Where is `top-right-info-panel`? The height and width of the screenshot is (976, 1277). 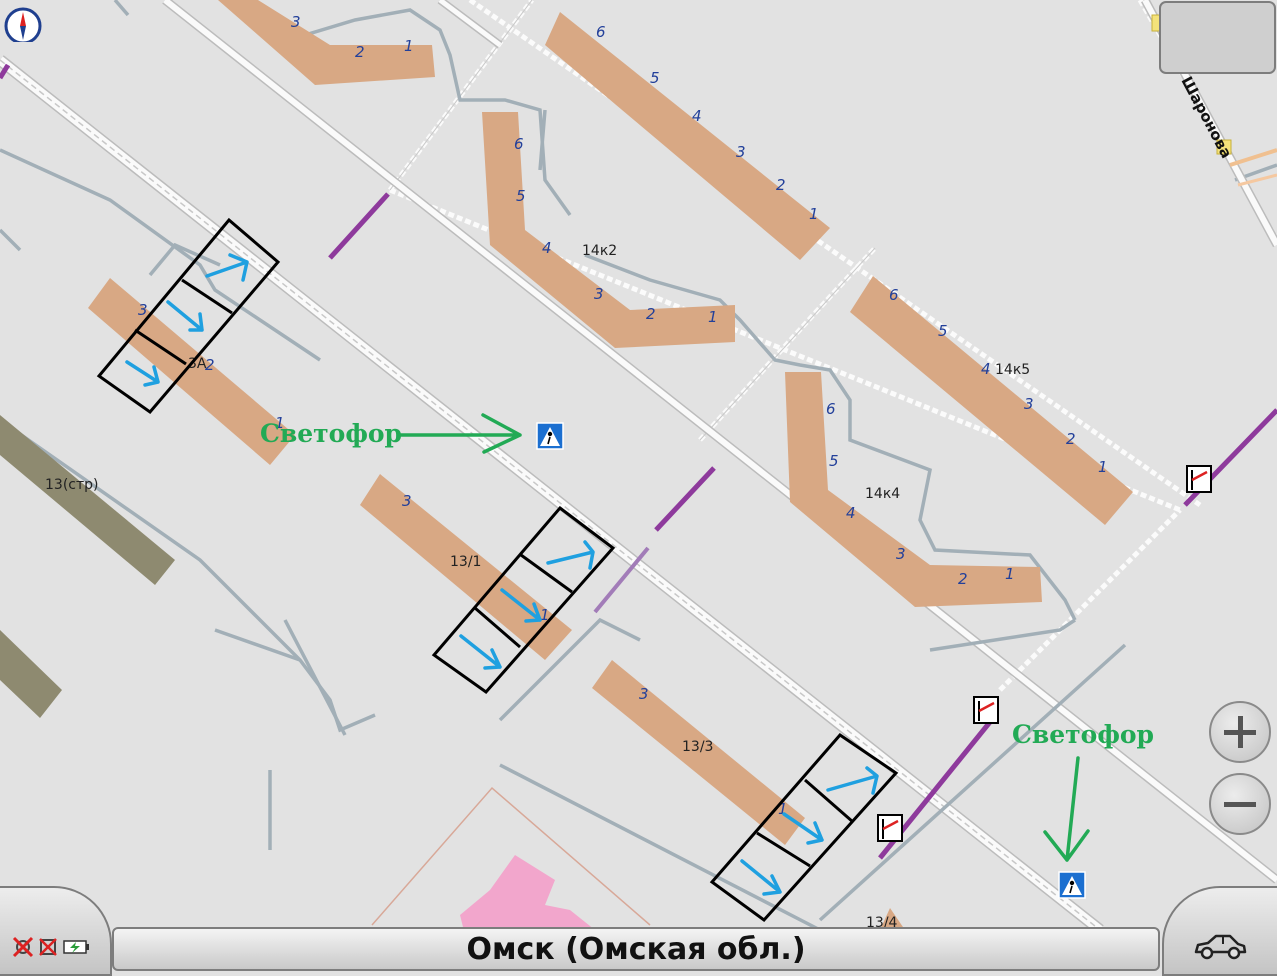 top-right-info-panel is located at coordinates (1217, 37).